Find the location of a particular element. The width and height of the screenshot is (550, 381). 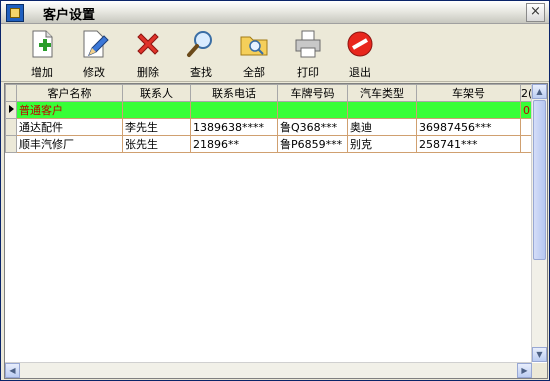

add-document-icon is located at coordinates (42, 44).